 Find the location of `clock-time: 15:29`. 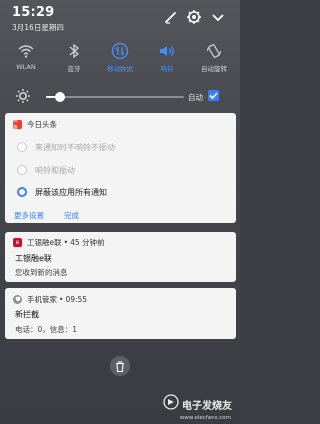

clock-time: 15:29 is located at coordinates (33, 12).